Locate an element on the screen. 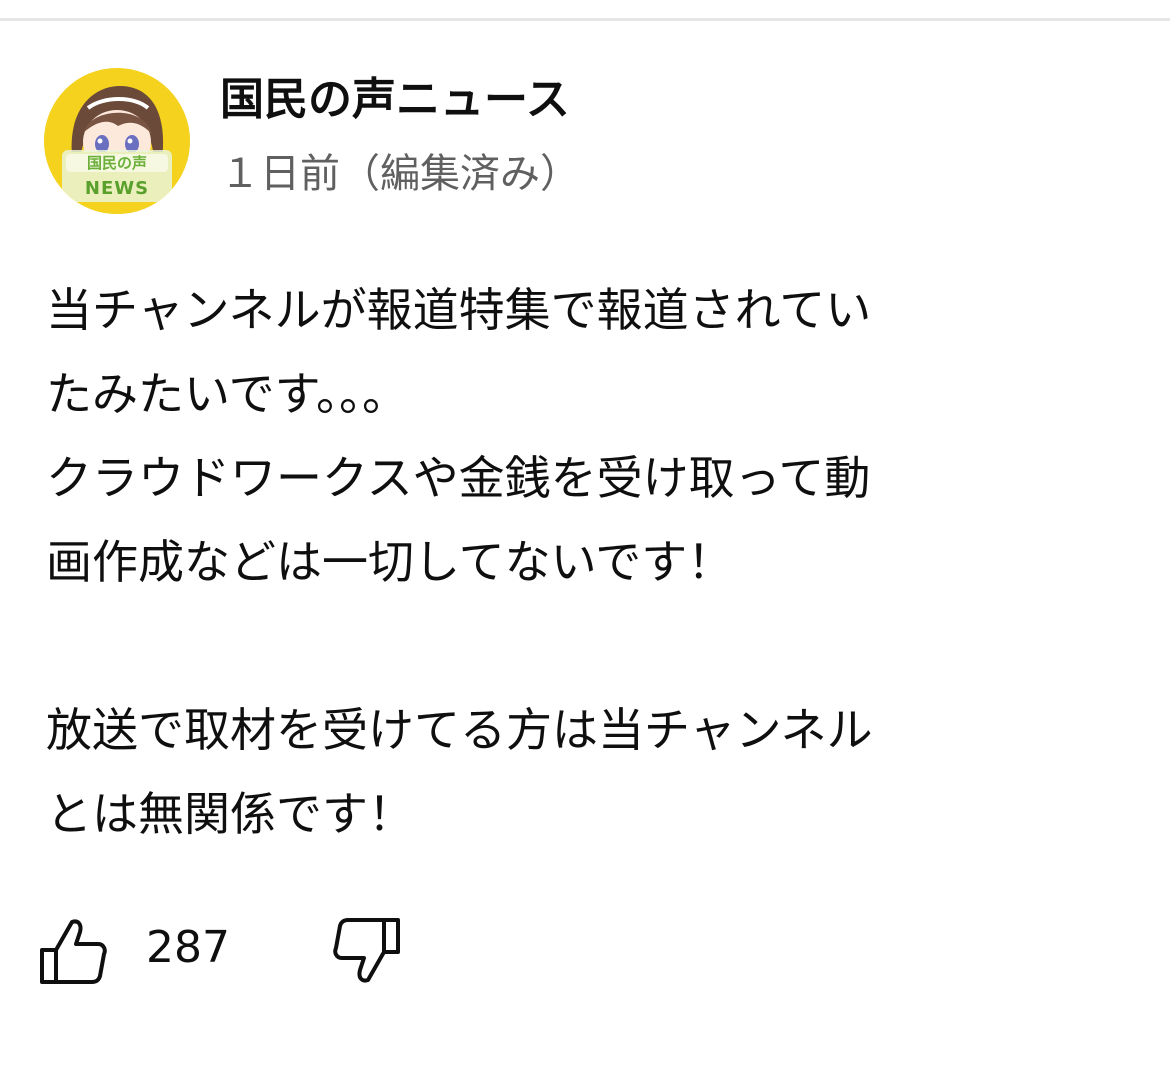 The image size is (1170, 1072). post-timestamp: １日前（編集済み） is located at coordinates (400, 174).